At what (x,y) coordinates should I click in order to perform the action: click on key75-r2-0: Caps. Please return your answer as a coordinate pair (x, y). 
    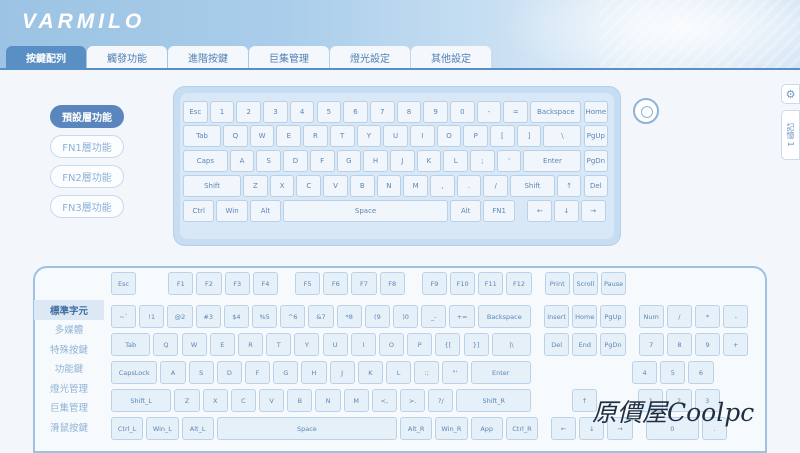
    Looking at the image, I should click on (205, 161).